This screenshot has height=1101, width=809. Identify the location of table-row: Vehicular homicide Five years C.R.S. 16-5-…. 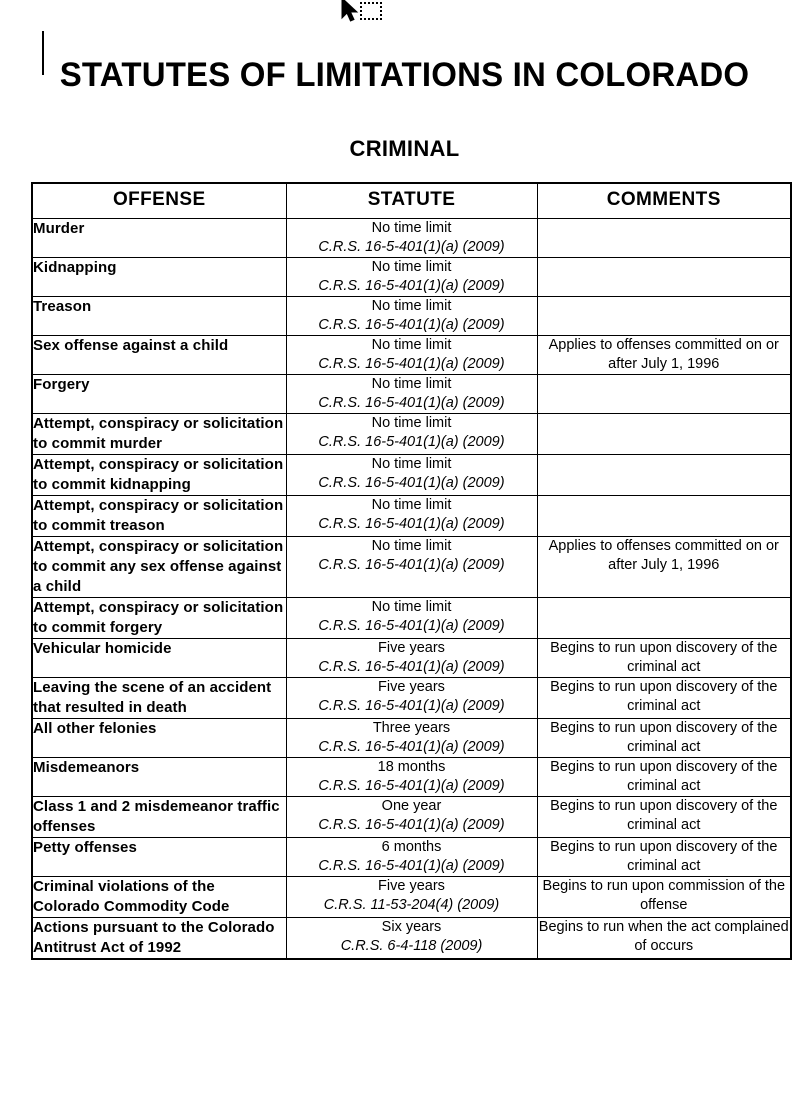
(411, 658).